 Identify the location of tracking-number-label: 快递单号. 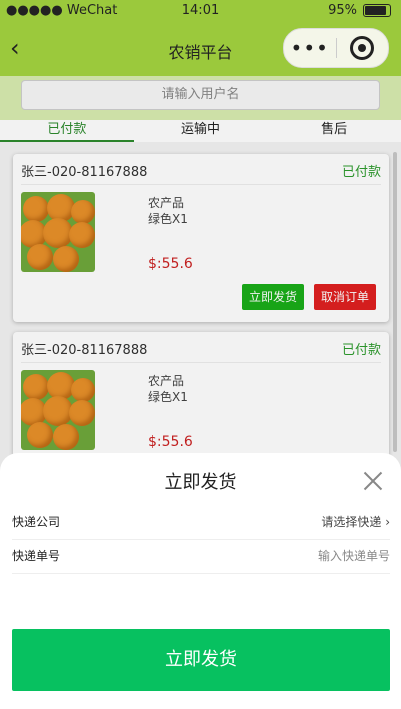
(36, 556).